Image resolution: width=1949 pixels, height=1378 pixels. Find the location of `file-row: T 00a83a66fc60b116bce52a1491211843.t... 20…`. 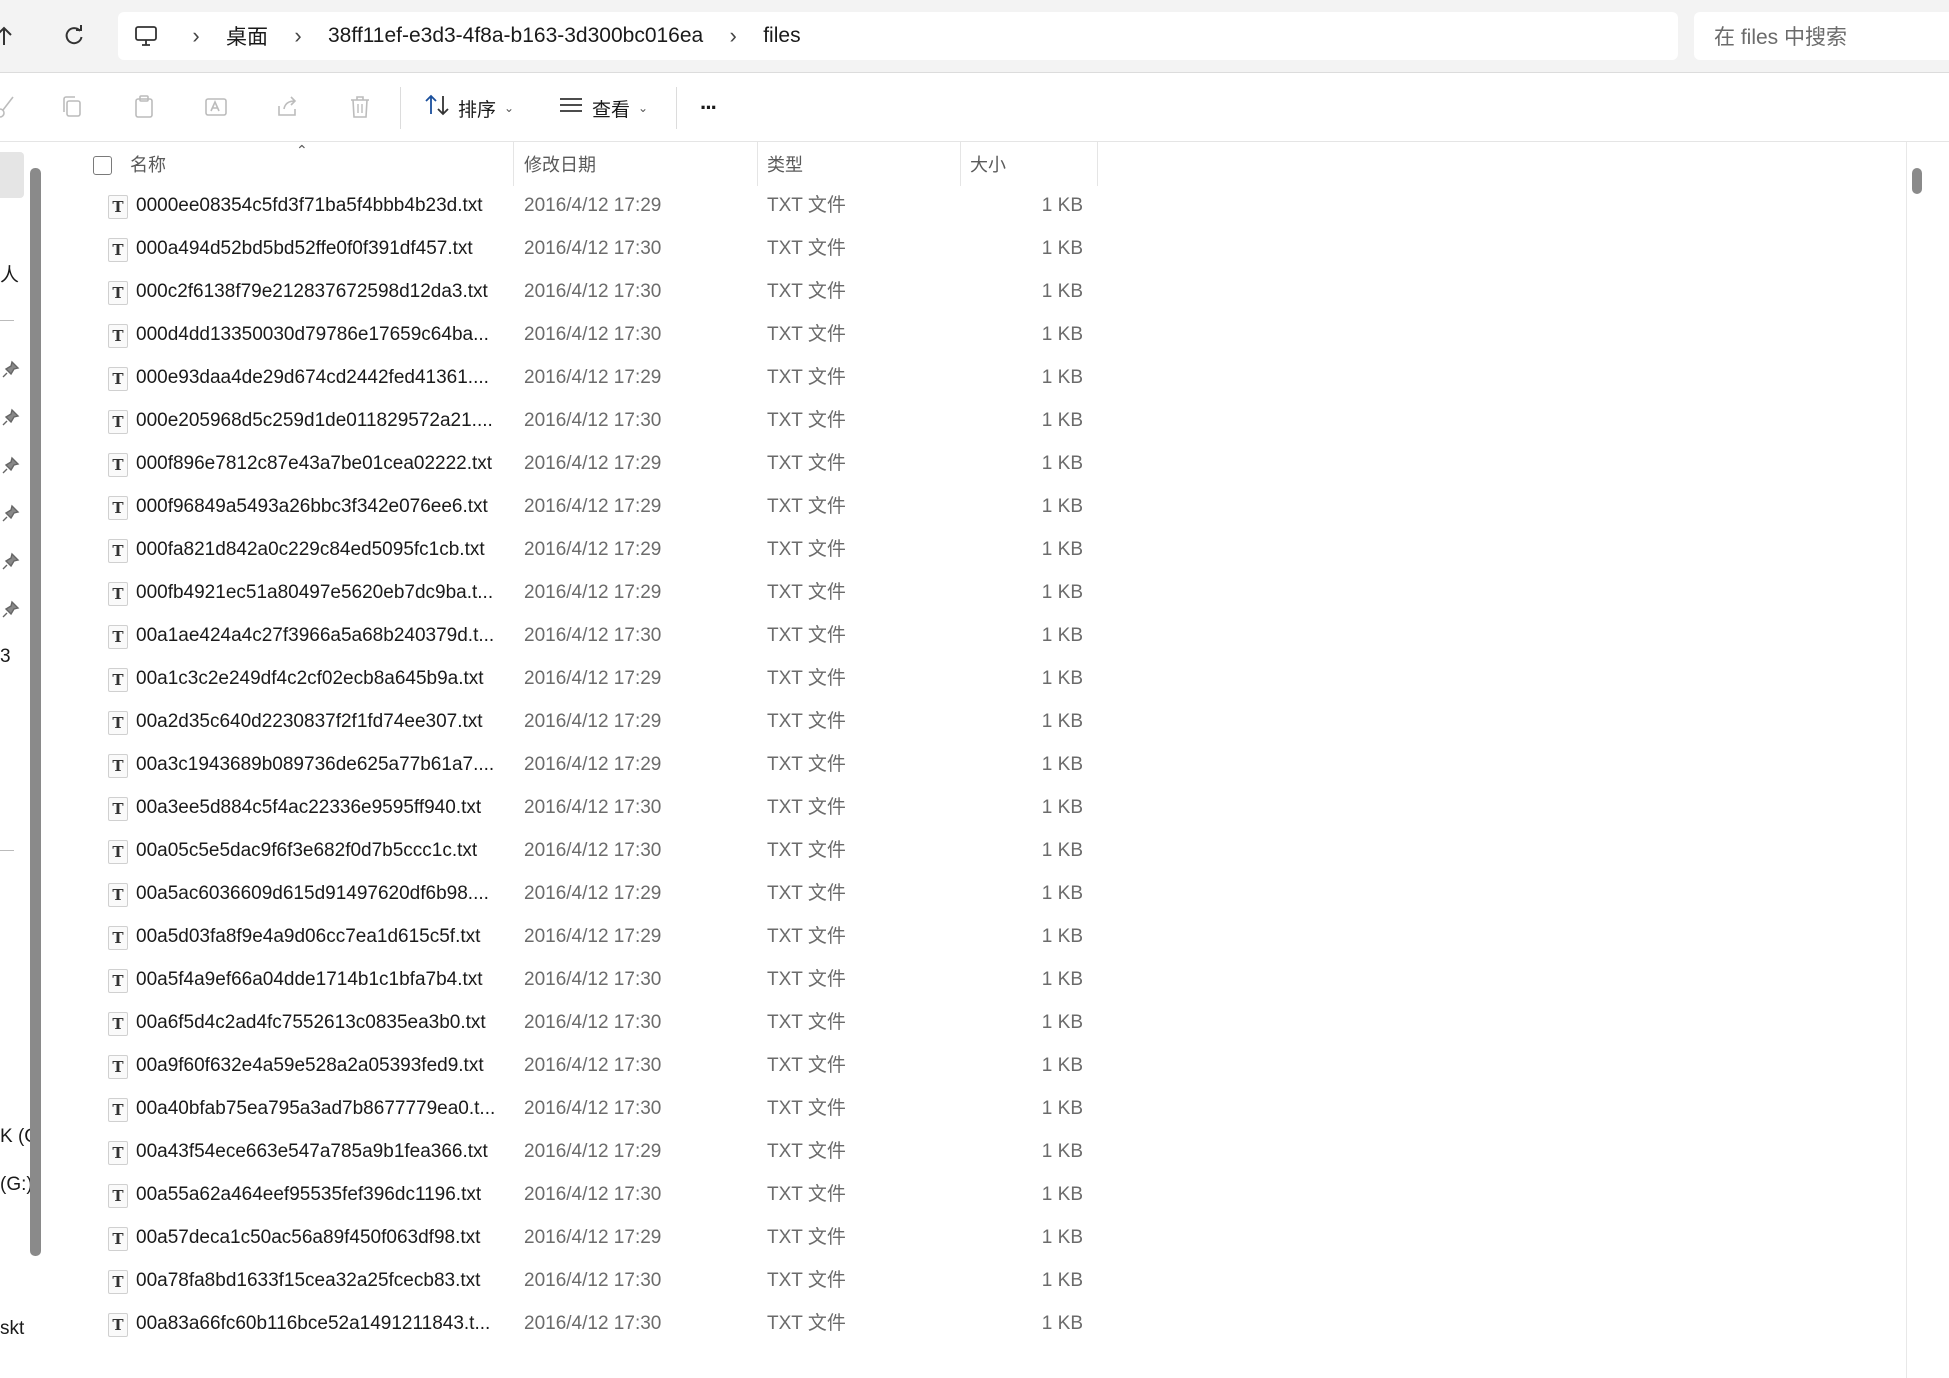

file-row: T 00a83a66fc60b116bce52a1491211843.t... 20… is located at coordinates (580, 1323).